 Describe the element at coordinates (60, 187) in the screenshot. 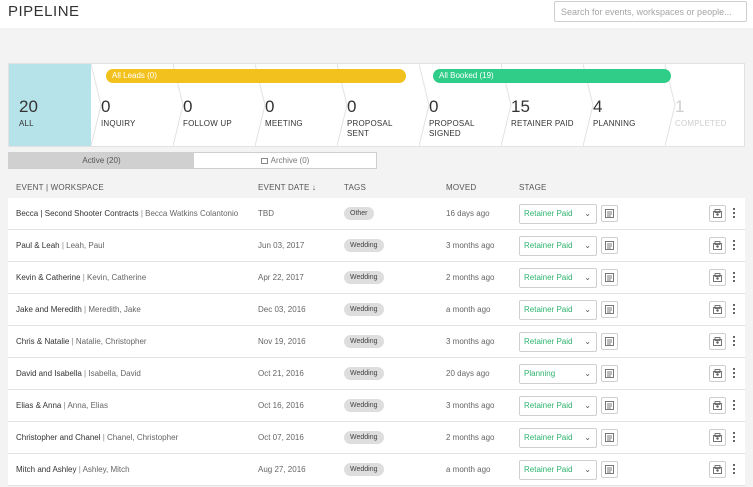

I see `column-event: EVENT | WORKSPACE` at that location.